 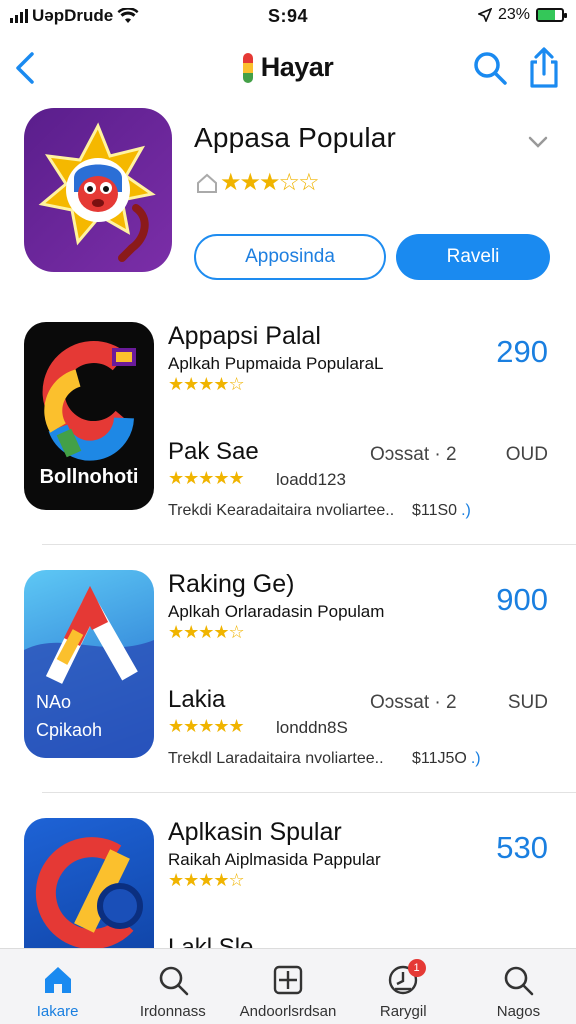 I want to click on primary-action-button: Raveli, so click(x=473, y=257).